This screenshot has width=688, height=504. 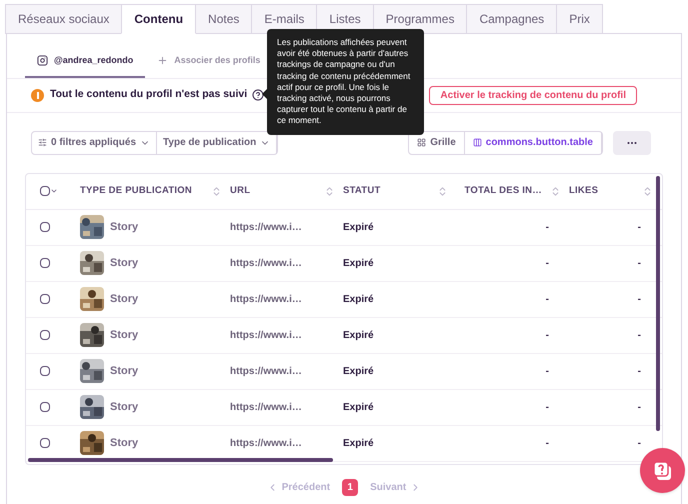 I want to click on filter-dropdown: 0 filtres appliqués, so click(x=95, y=143).